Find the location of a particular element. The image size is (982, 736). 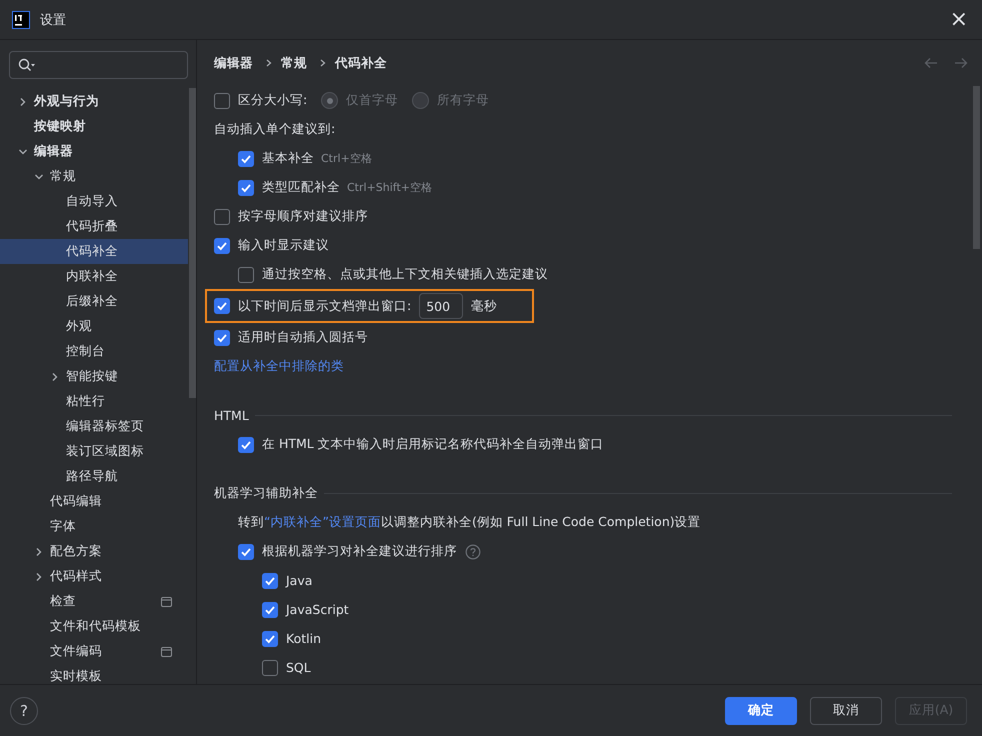

ok-button: 确定 is located at coordinates (761, 710).